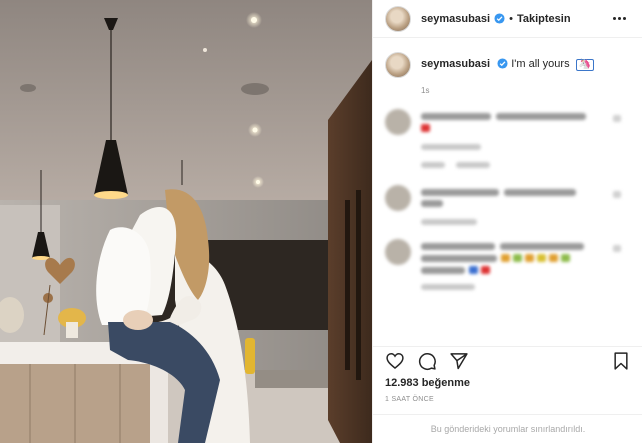 The height and width of the screenshot is (443, 642). What do you see at coordinates (540, 64) in the screenshot?
I see `caption-text: I'm all yours` at bounding box center [540, 64].